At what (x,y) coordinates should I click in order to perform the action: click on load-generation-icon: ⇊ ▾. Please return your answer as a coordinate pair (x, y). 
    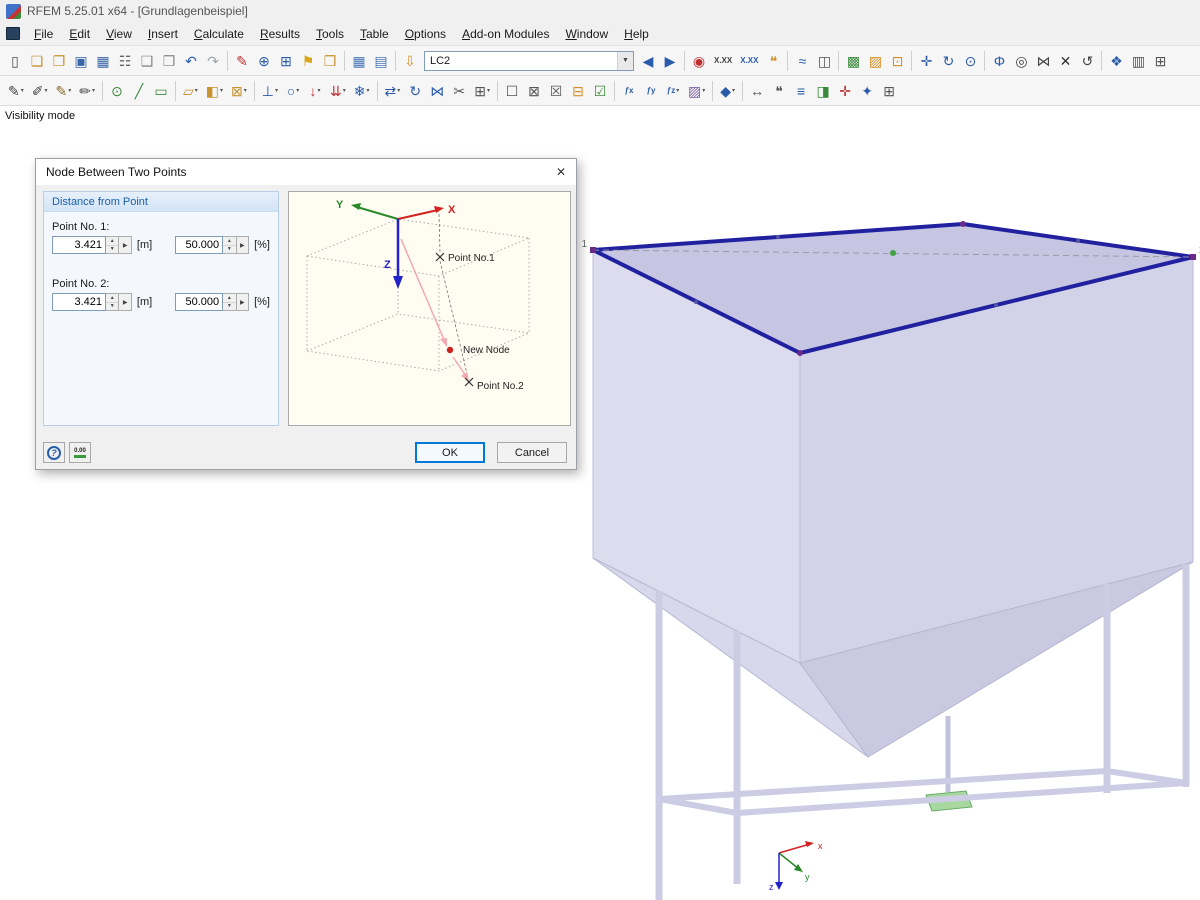
    Looking at the image, I should click on (338, 91).